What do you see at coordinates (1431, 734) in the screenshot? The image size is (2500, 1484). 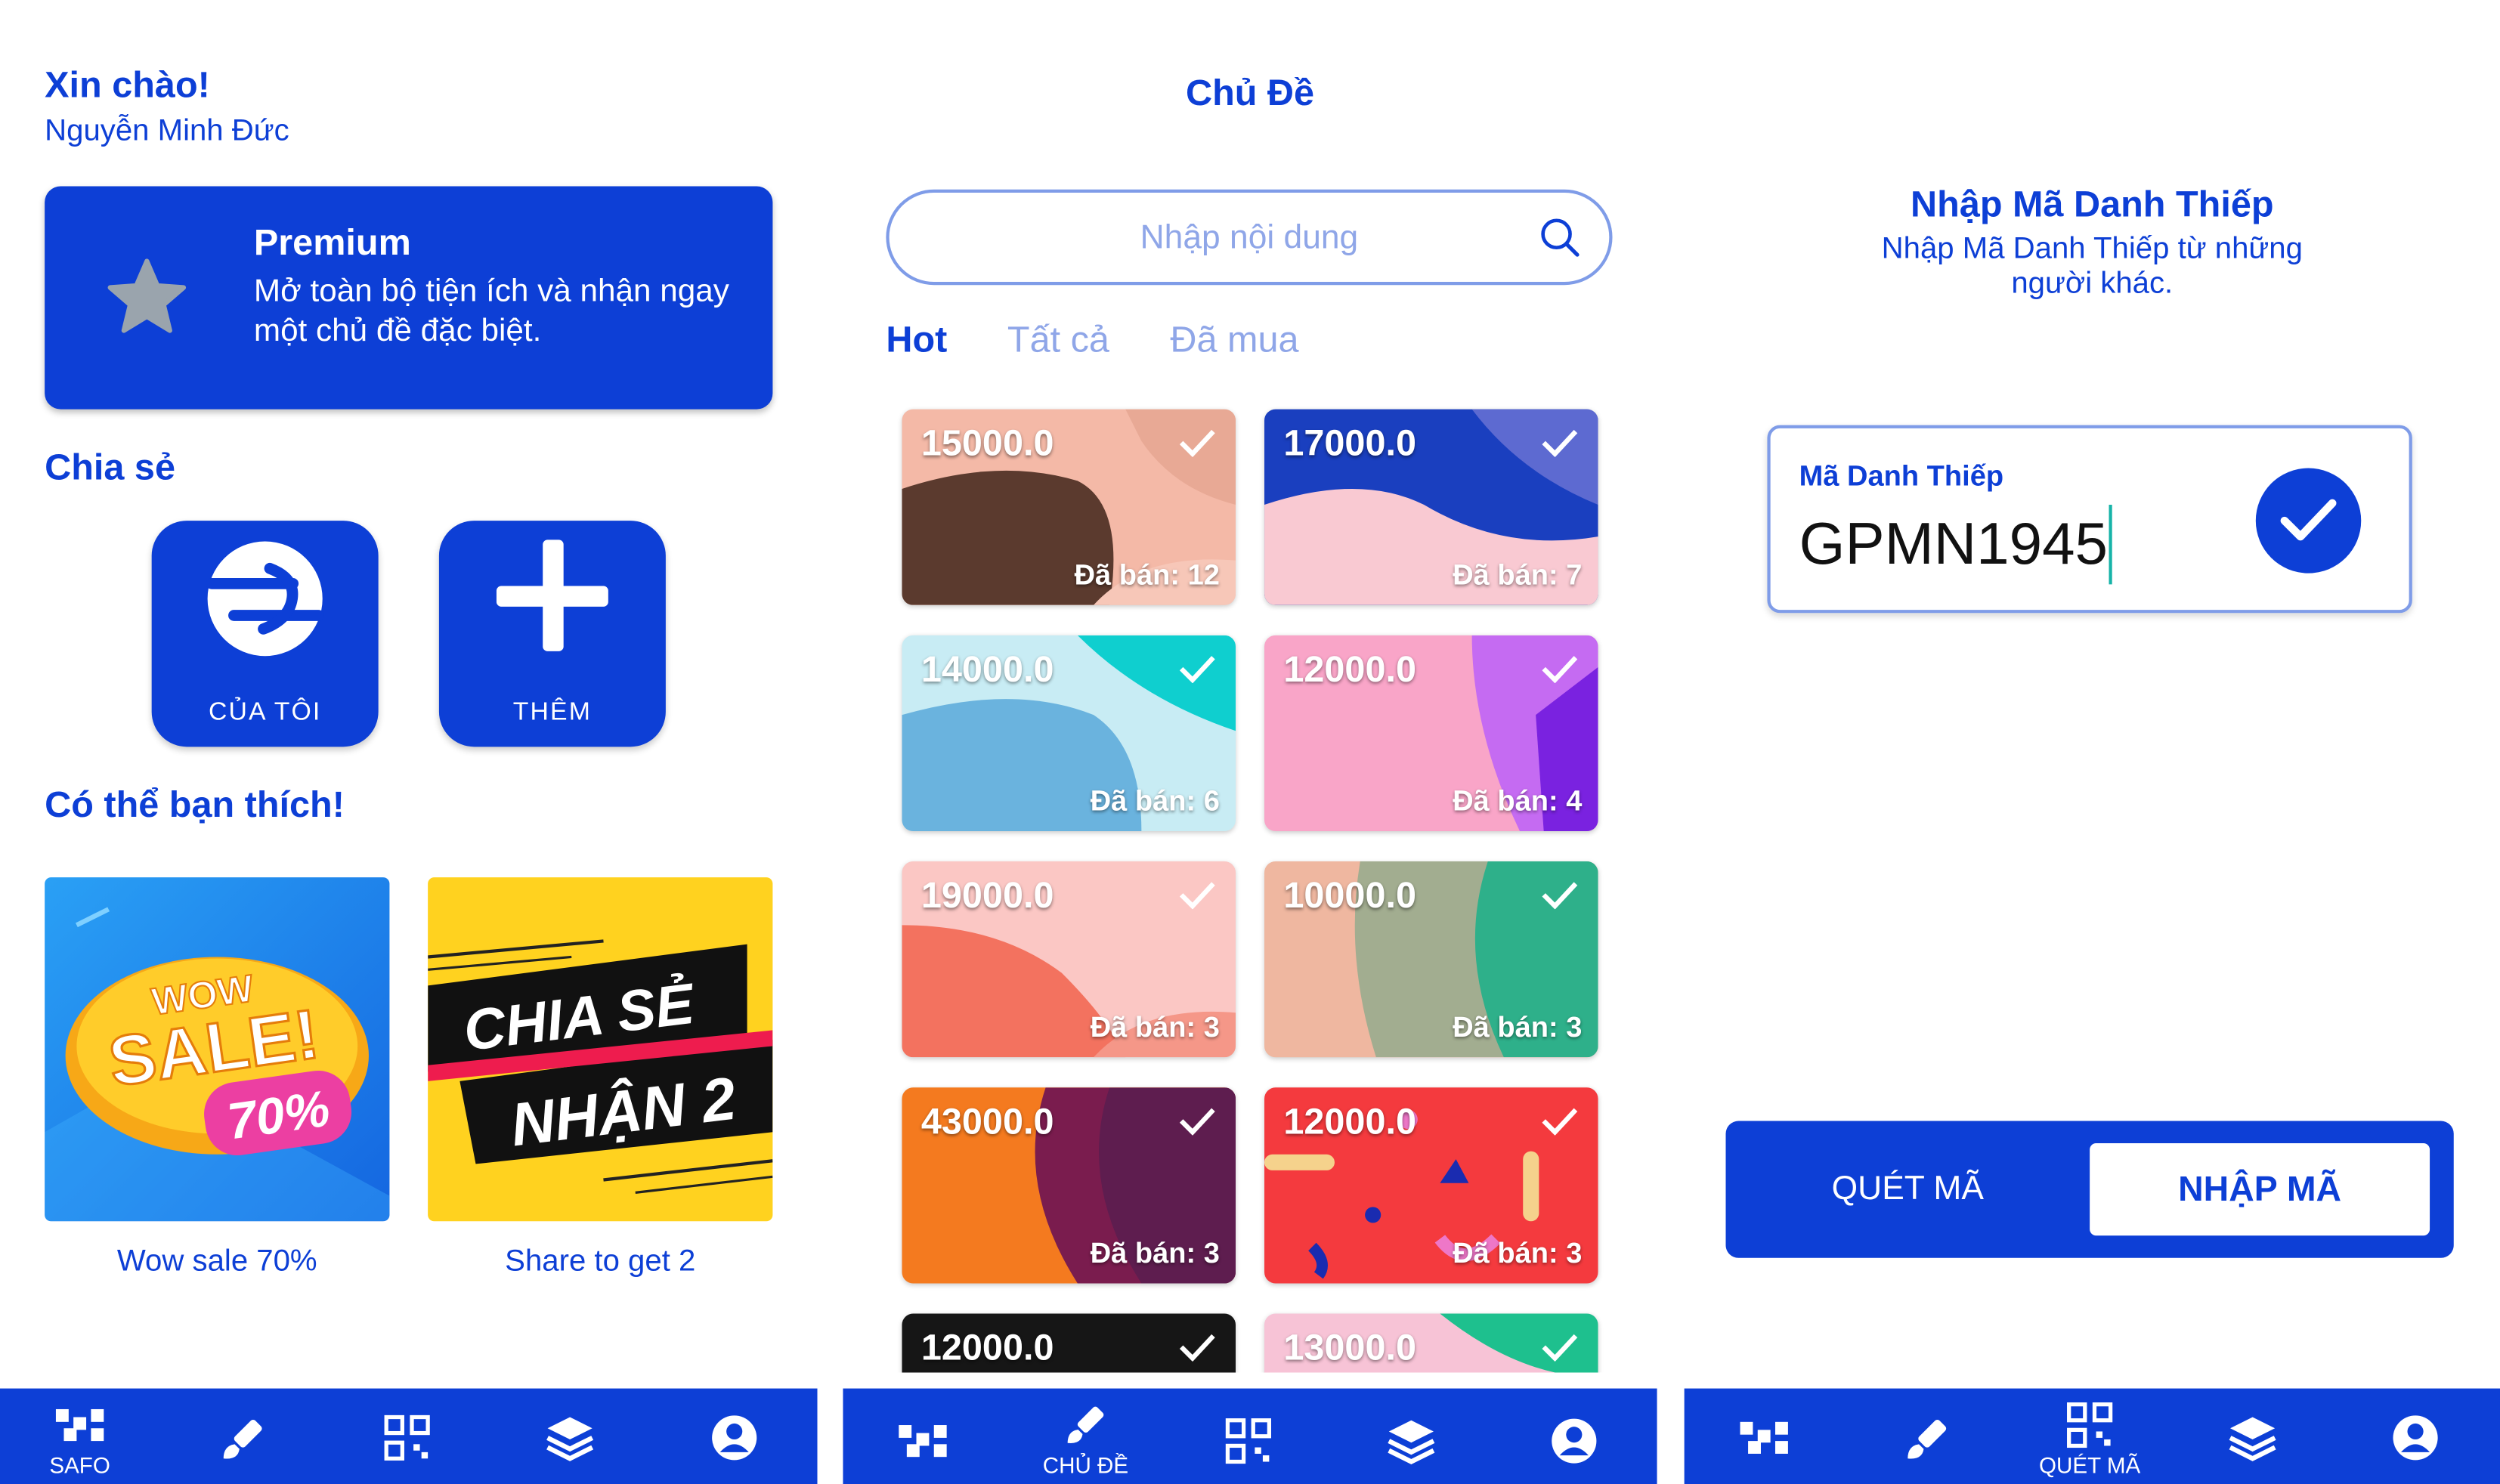 I see `topic-card: 12000.0 Đã bán: 4` at bounding box center [1431, 734].